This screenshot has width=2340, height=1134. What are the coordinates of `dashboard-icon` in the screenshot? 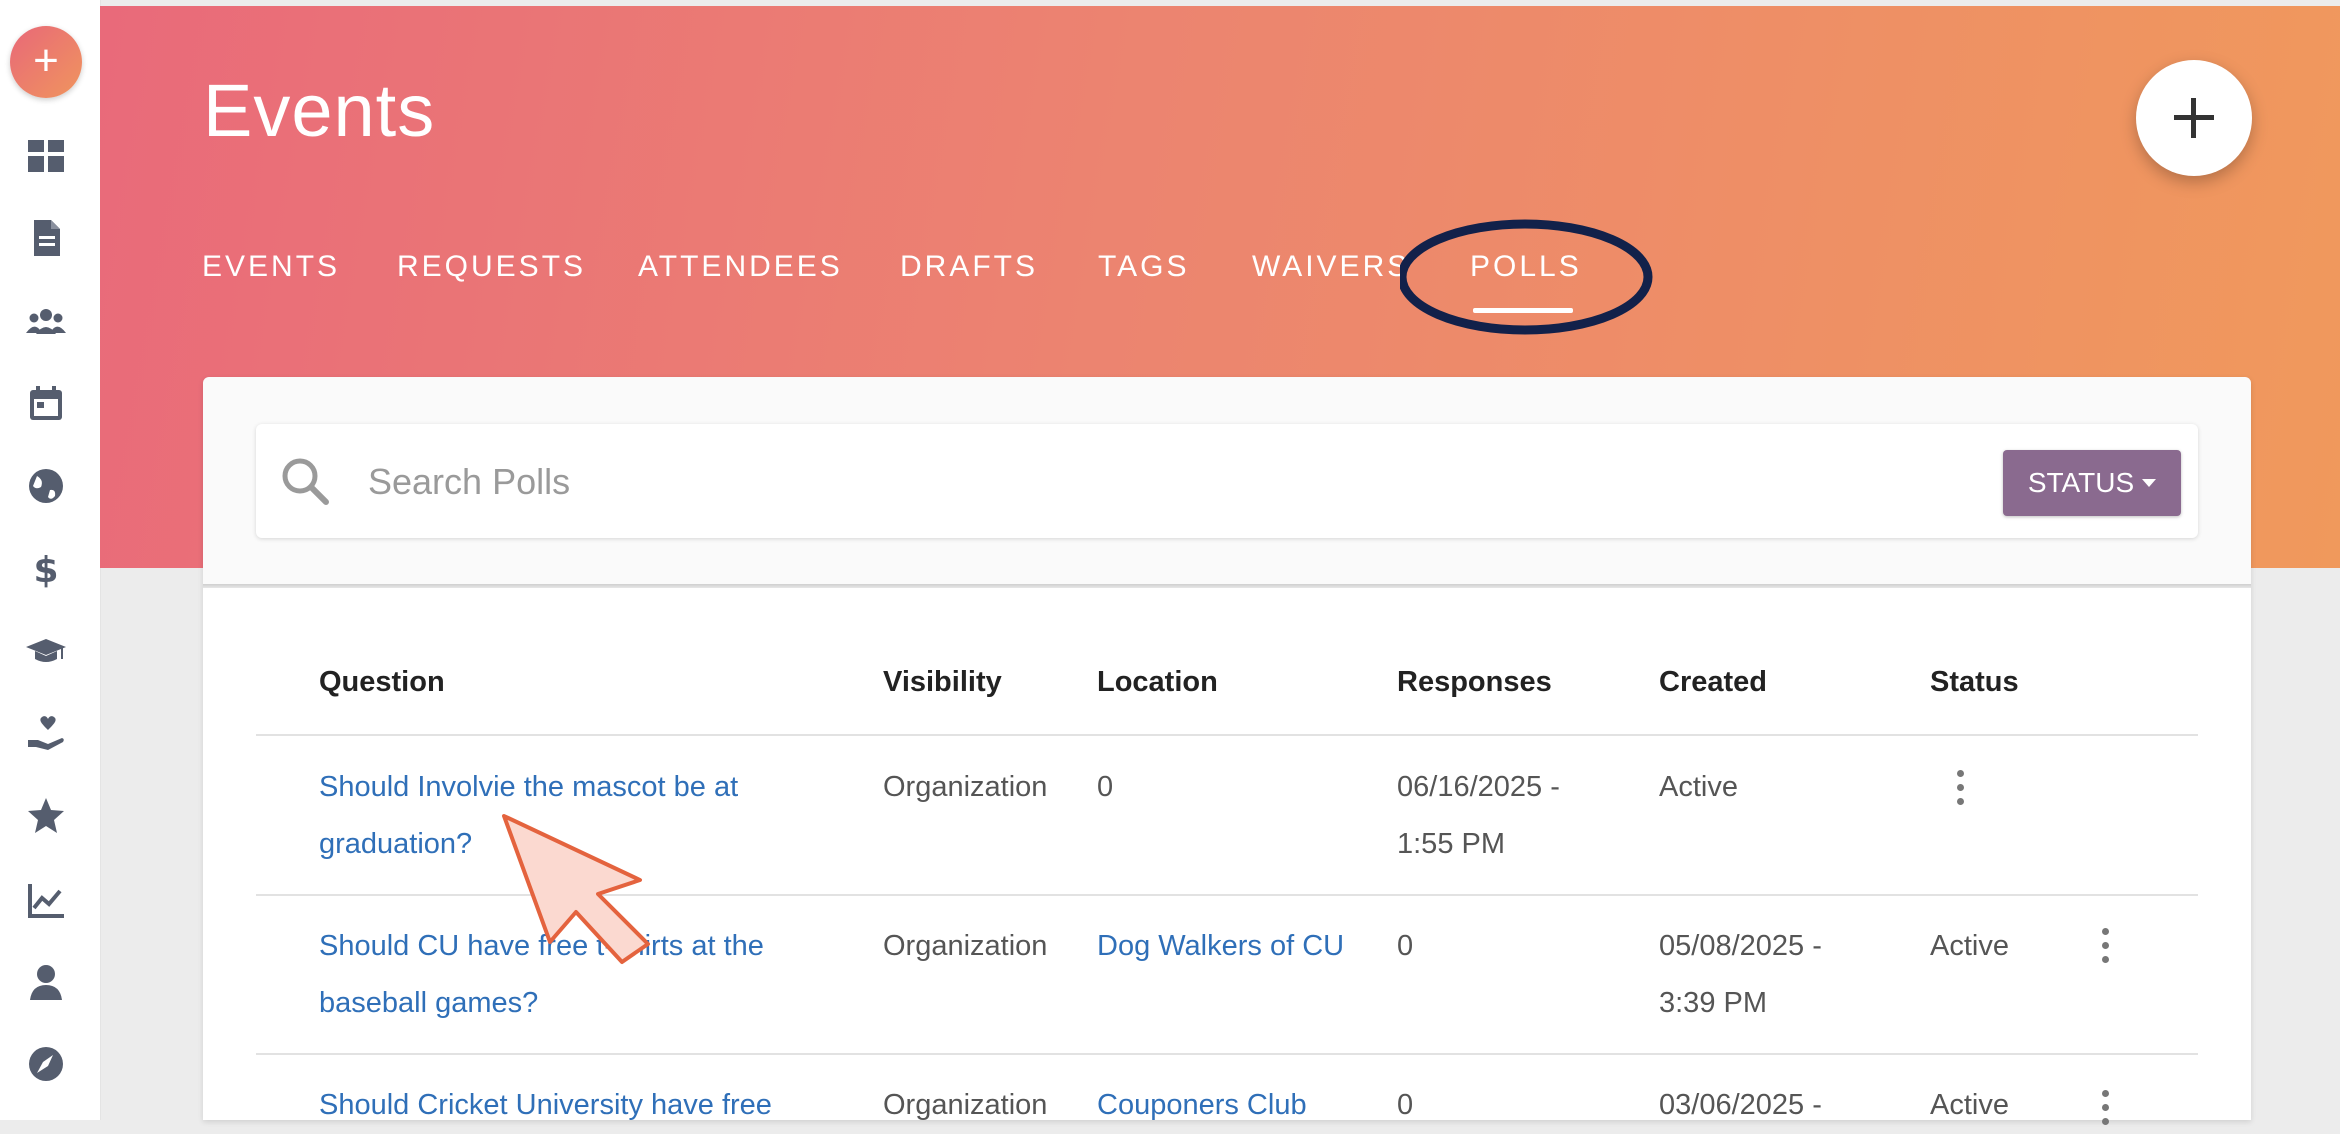 It's located at (46, 156).